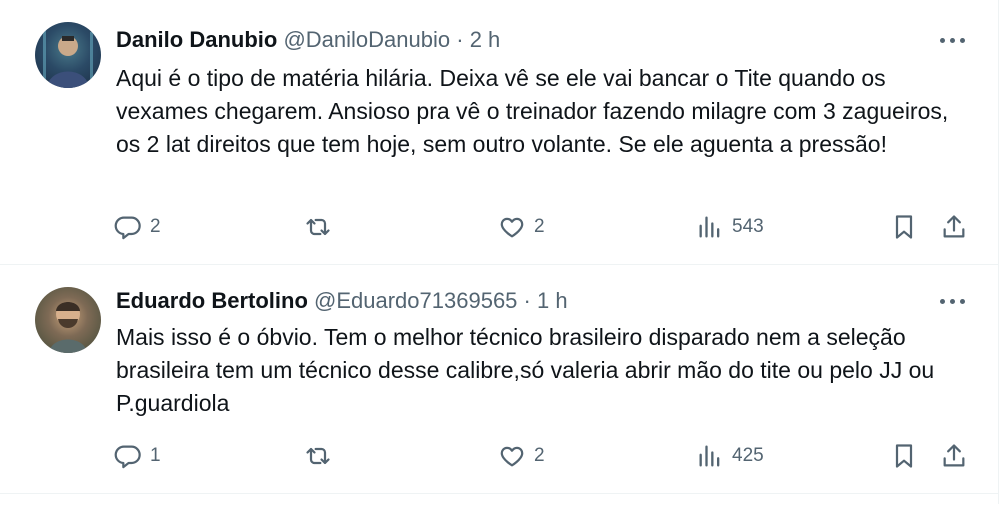 The width and height of the screenshot is (1006, 505). I want to click on timestamp: 1 h, so click(552, 300).